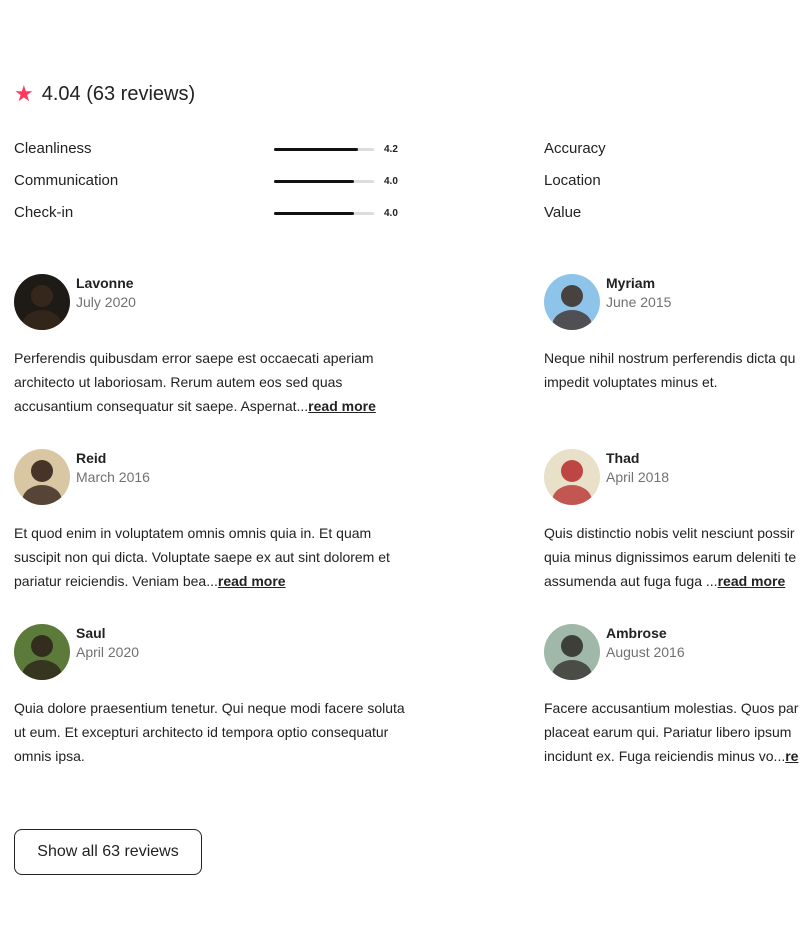 The height and width of the screenshot is (931, 801). Describe the element at coordinates (391, 213) in the screenshot. I see `category-score-check-in: 4.0` at that location.